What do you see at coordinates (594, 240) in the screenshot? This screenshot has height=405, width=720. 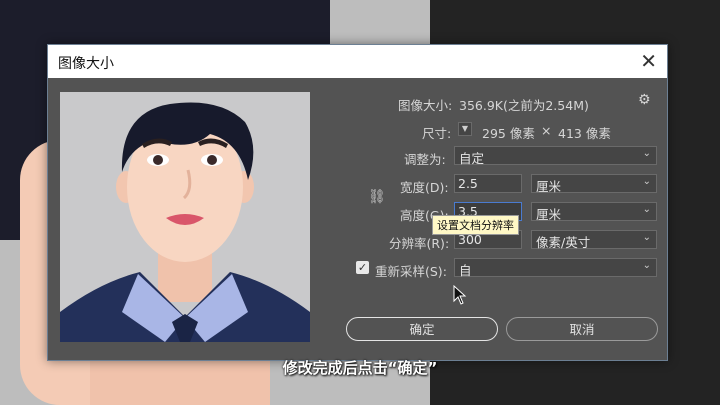 I see `resolution-unit-select: 像素/英寸 ⌄` at bounding box center [594, 240].